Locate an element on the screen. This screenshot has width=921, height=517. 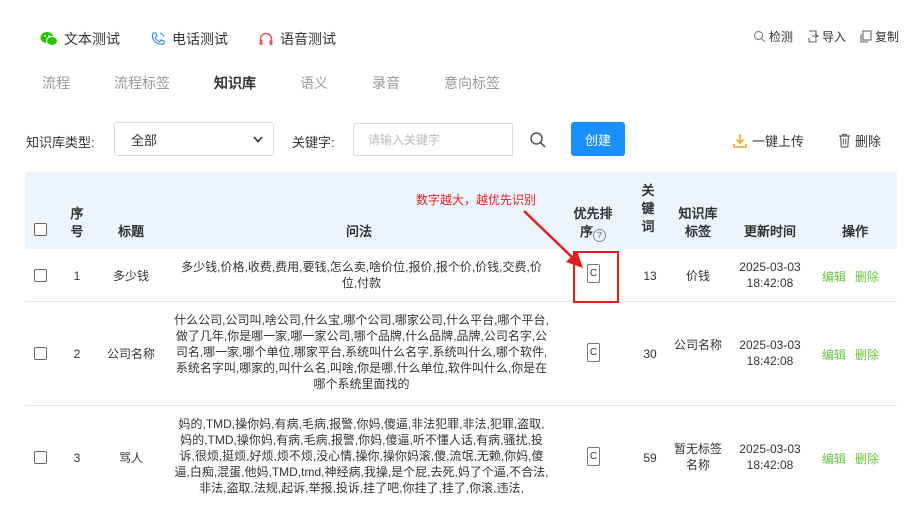
annotation-highlight-box is located at coordinates (596, 277).